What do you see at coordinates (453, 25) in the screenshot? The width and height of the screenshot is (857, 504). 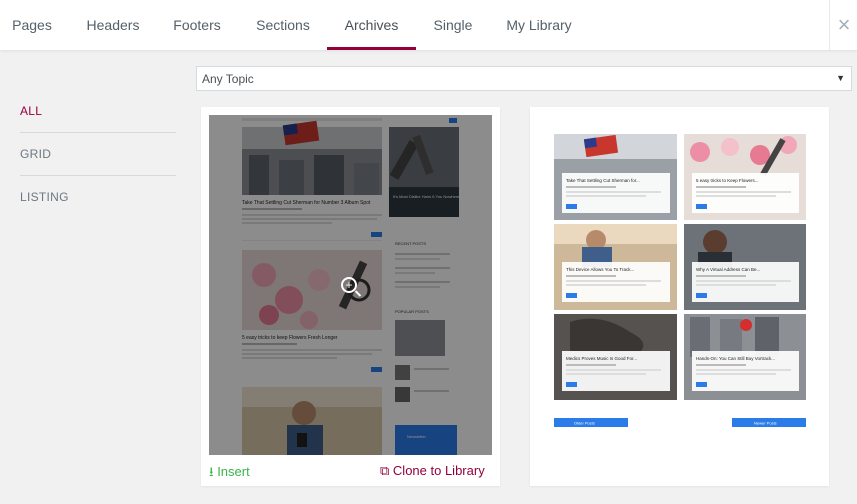 I see `tab-single: Single` at bounding box center [453, 25].